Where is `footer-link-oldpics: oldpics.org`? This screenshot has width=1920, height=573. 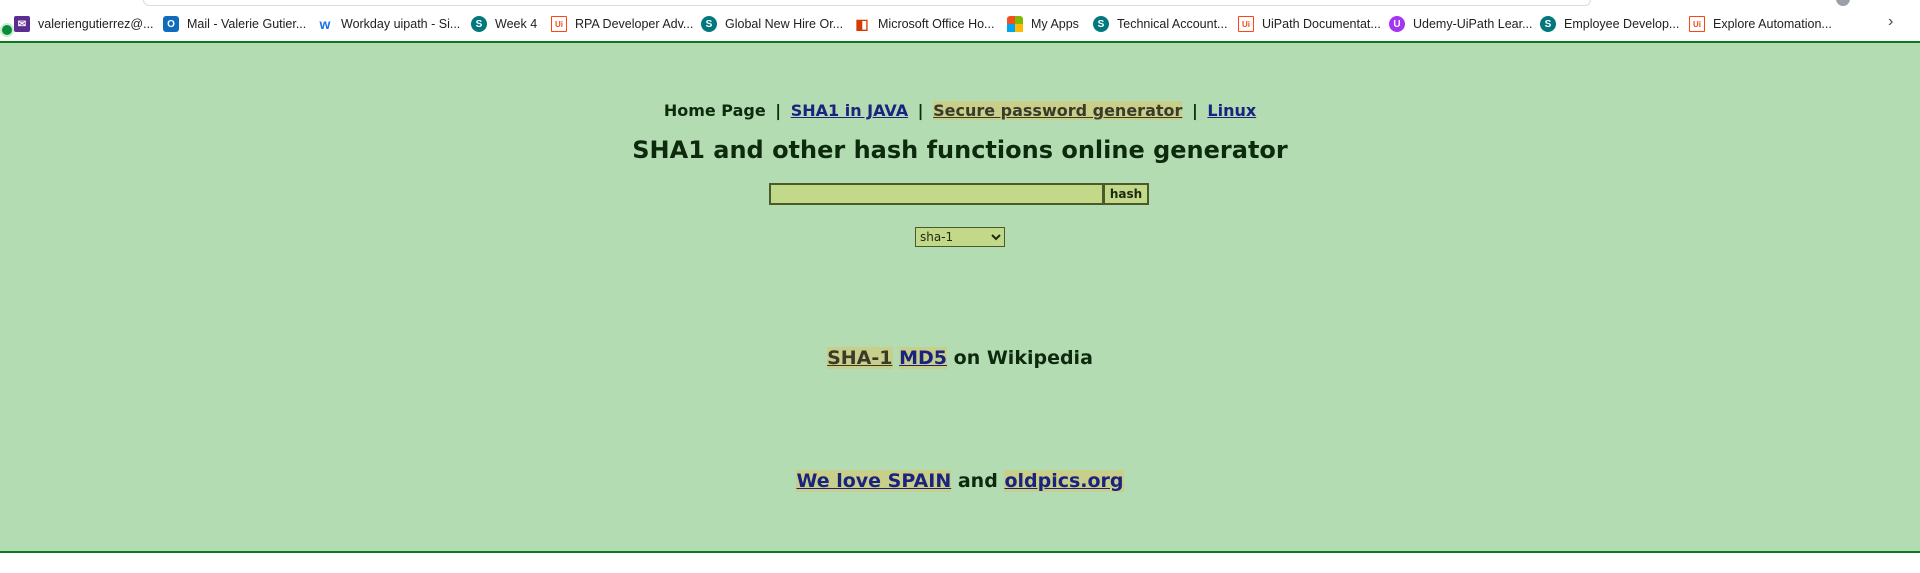 footer-link-oldpics: oldpics.org is located at coordinates (1064, 481).